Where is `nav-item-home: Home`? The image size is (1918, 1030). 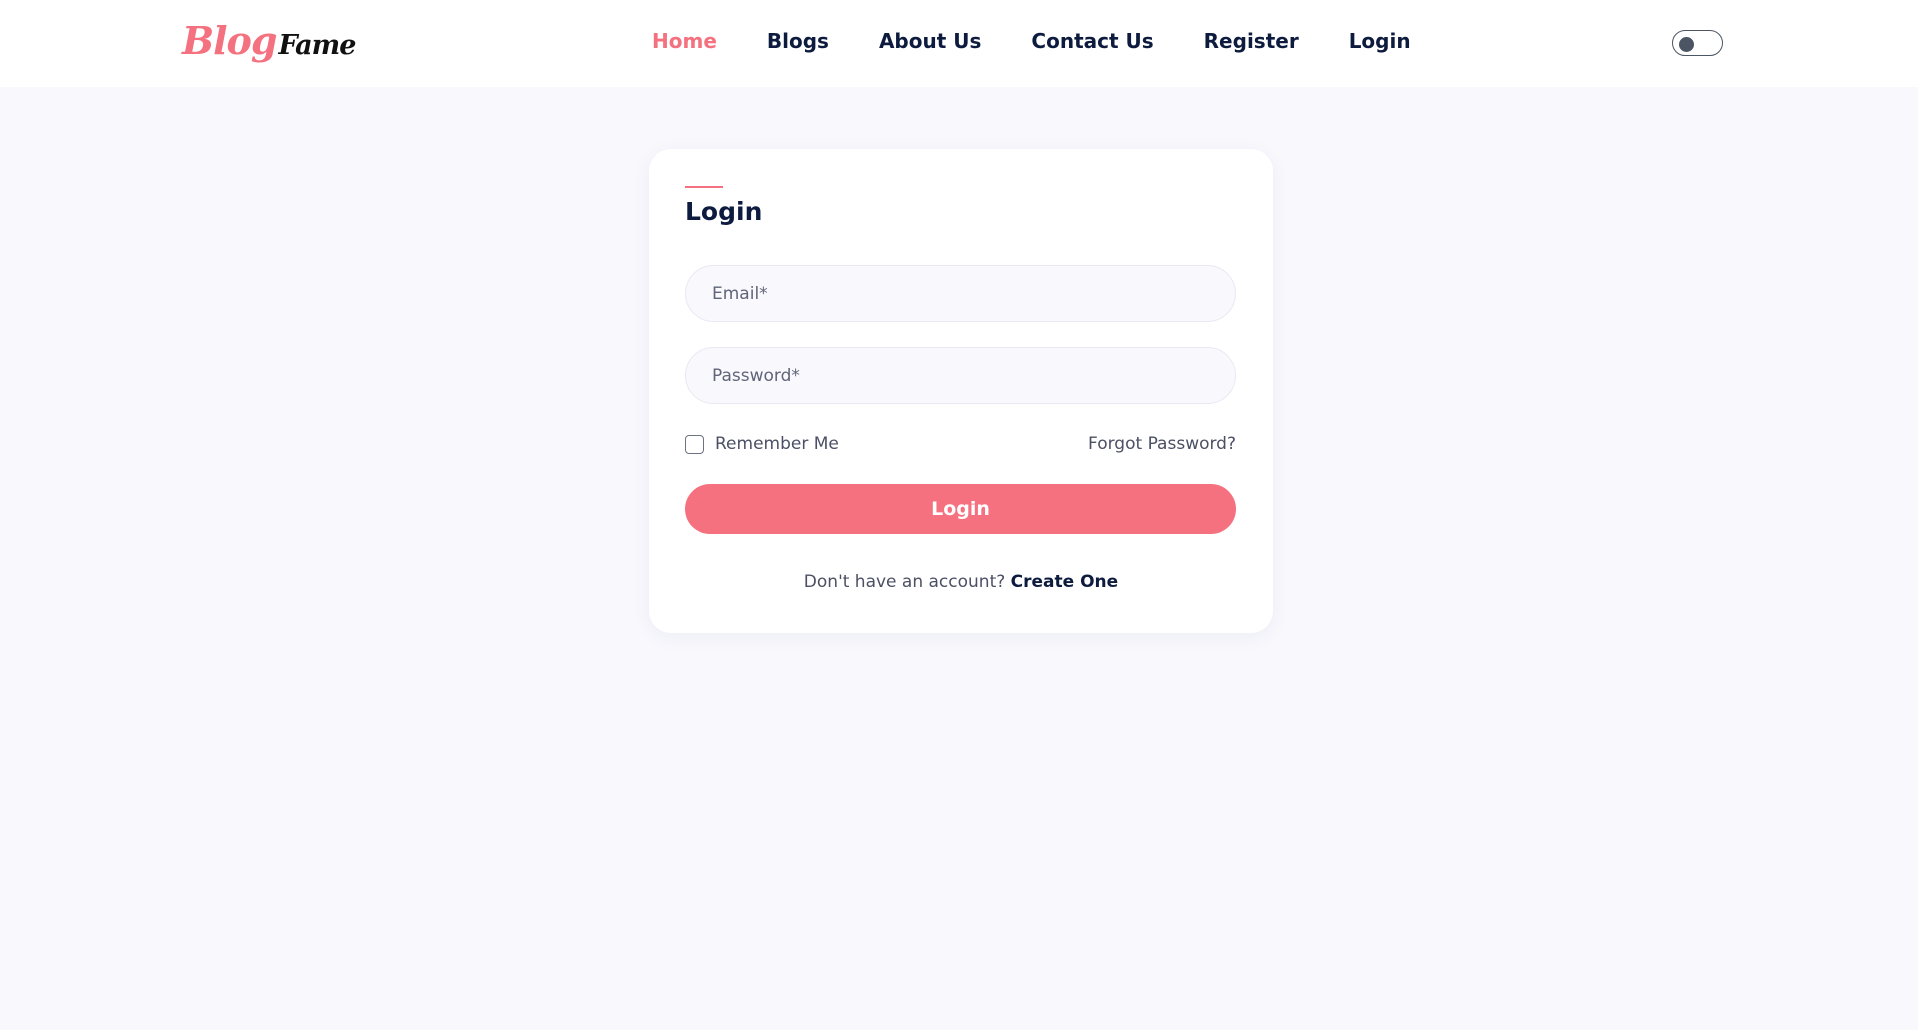 nav-item-home: Home is located at coordinates (684, 41).